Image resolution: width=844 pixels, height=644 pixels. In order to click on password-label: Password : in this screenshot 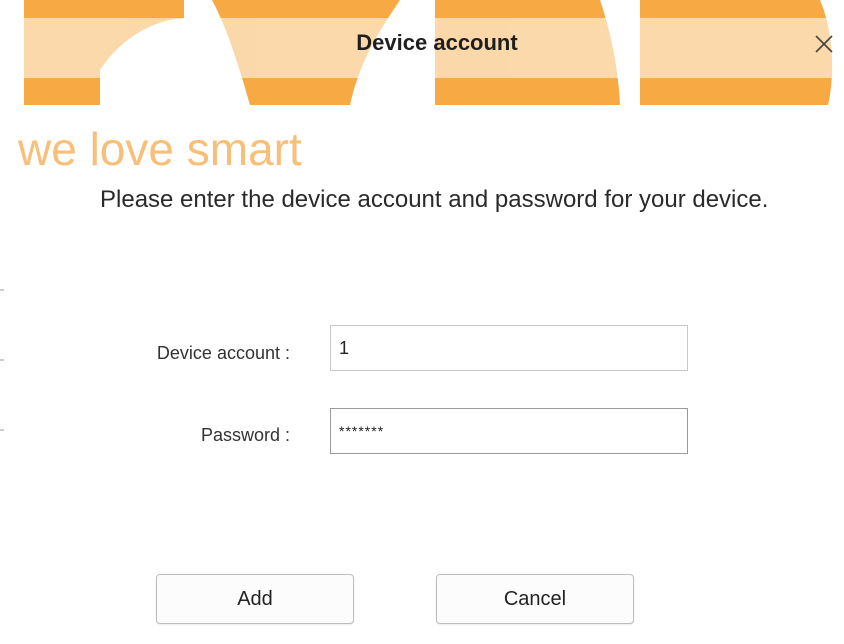, I will do `click(245, 435)`.